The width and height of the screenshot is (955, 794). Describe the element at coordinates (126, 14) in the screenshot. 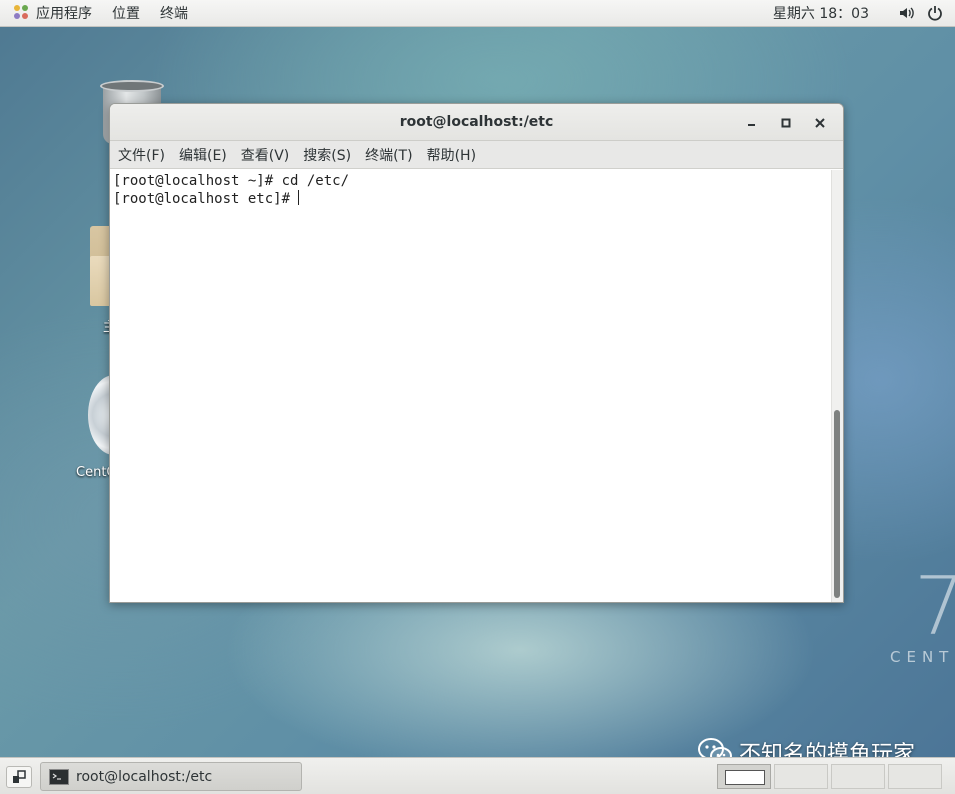

I see `places-menu-label: 位置` at that location.